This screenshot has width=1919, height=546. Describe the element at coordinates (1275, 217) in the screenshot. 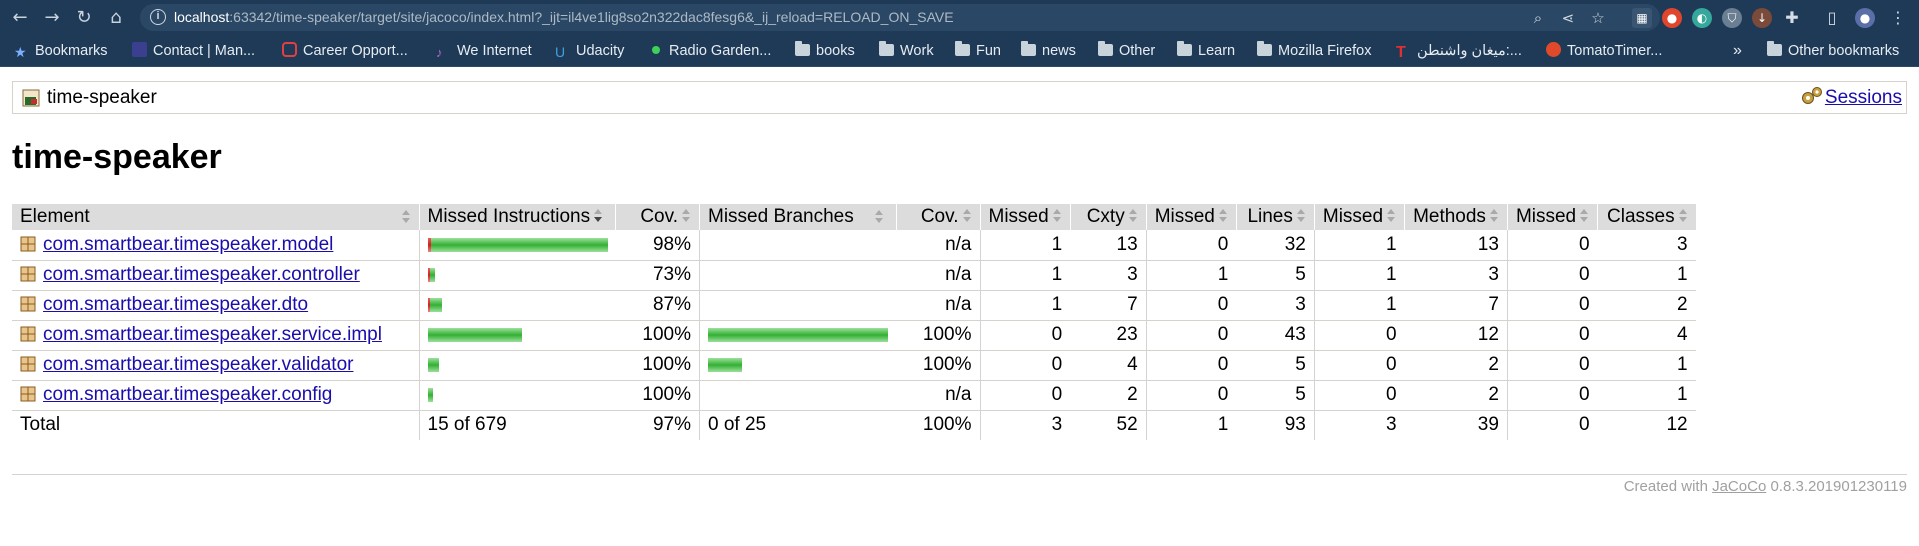

I see `header-lines: Lines` at that location.